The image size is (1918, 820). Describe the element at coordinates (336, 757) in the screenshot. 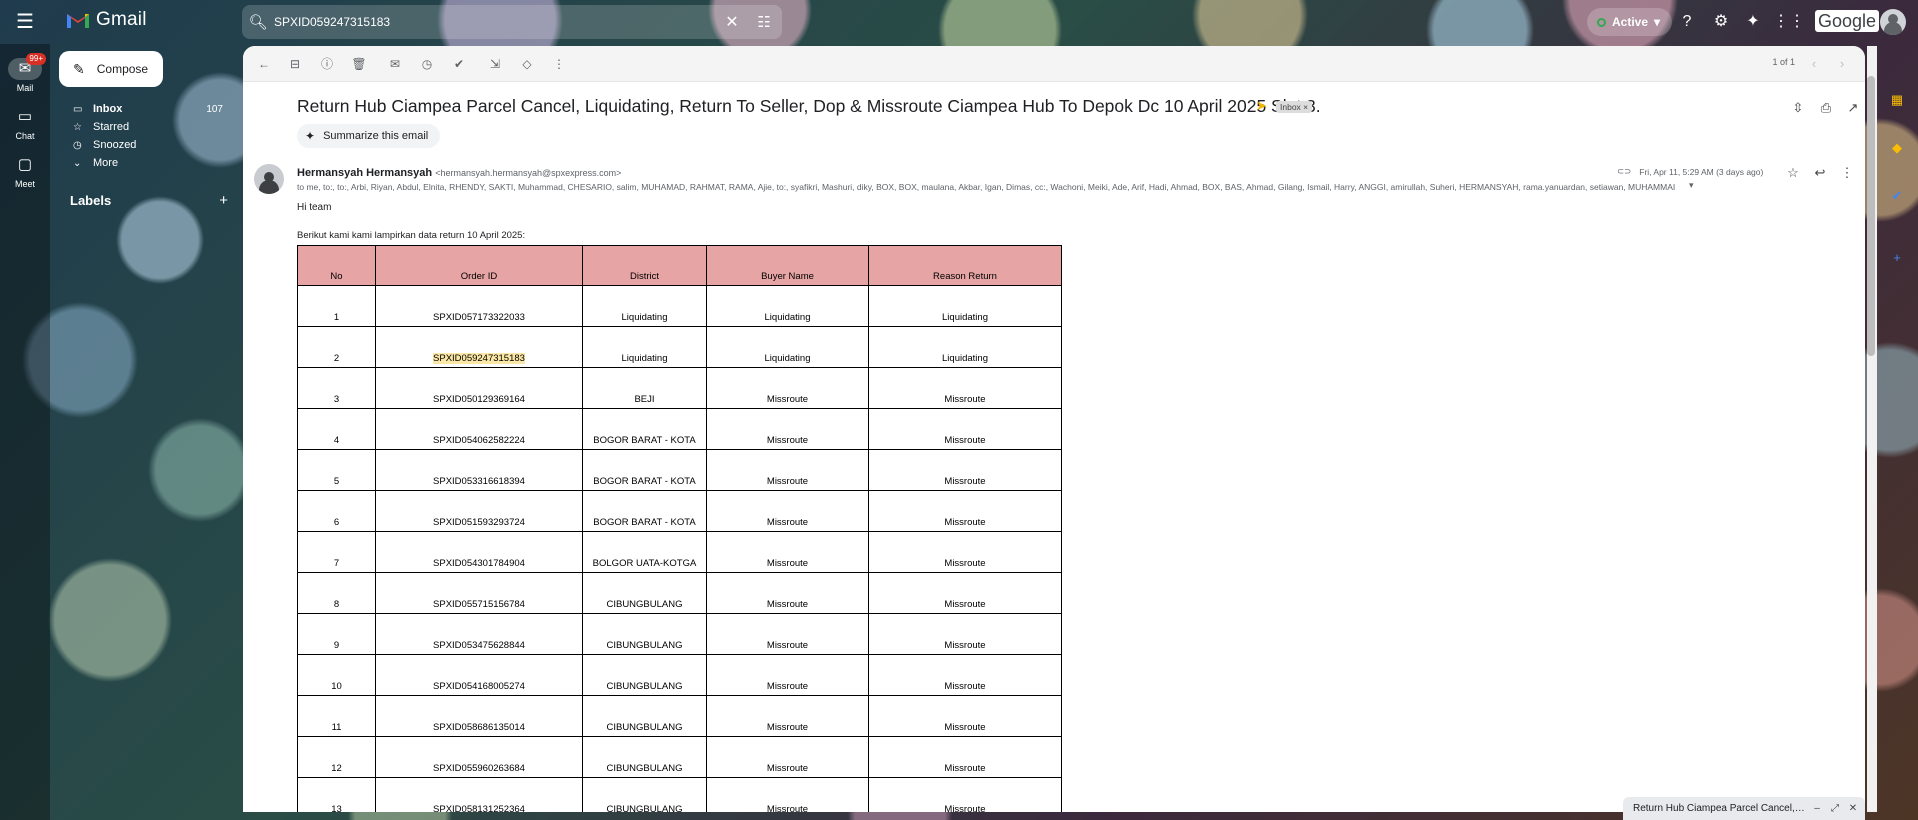

I see `table-cell: 12` at that location.